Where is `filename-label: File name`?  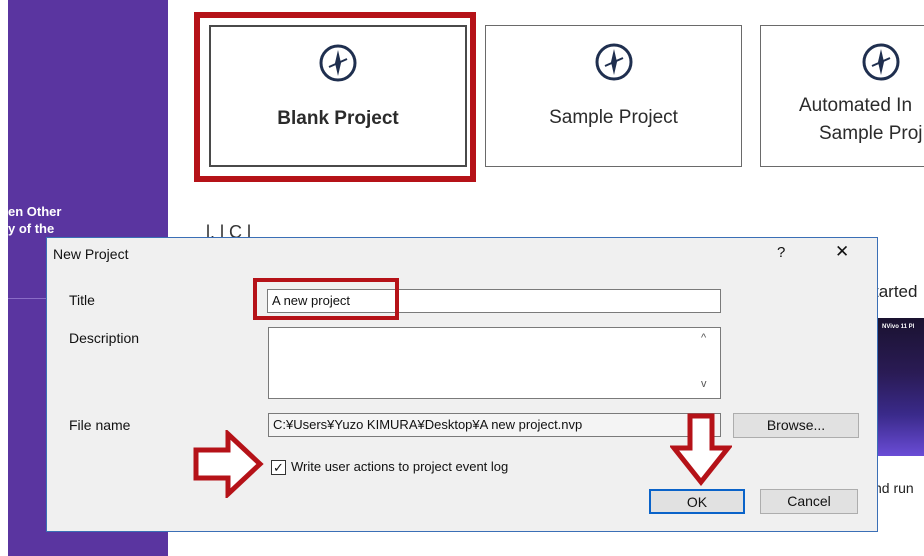
filename-label: File name is located at coordinates (100, 425).